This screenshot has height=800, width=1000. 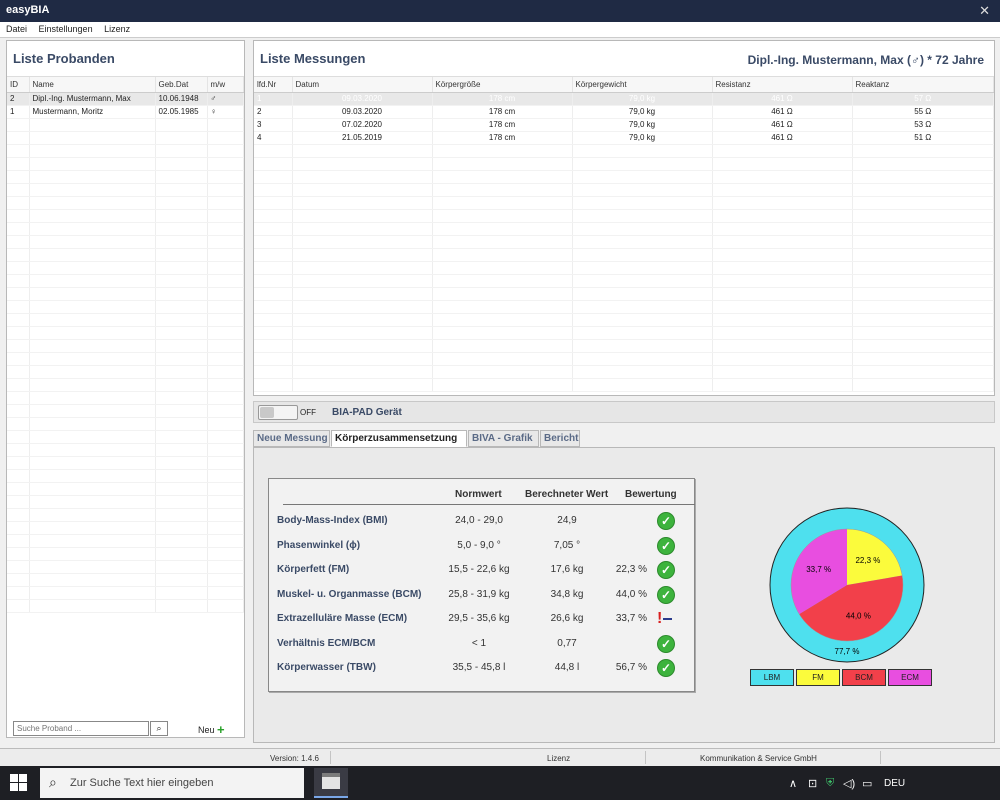 What do you see at coordinates (830, 783) in the screenshot?
I see `security-shield-icon: ⛨` at bounding box center [830, 783].